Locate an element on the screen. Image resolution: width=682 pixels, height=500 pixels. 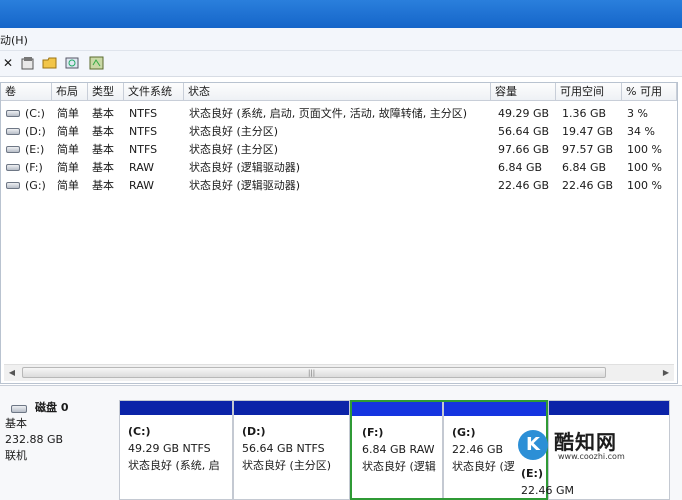
disk-state: 联机 is located at coordinates (16, 455).